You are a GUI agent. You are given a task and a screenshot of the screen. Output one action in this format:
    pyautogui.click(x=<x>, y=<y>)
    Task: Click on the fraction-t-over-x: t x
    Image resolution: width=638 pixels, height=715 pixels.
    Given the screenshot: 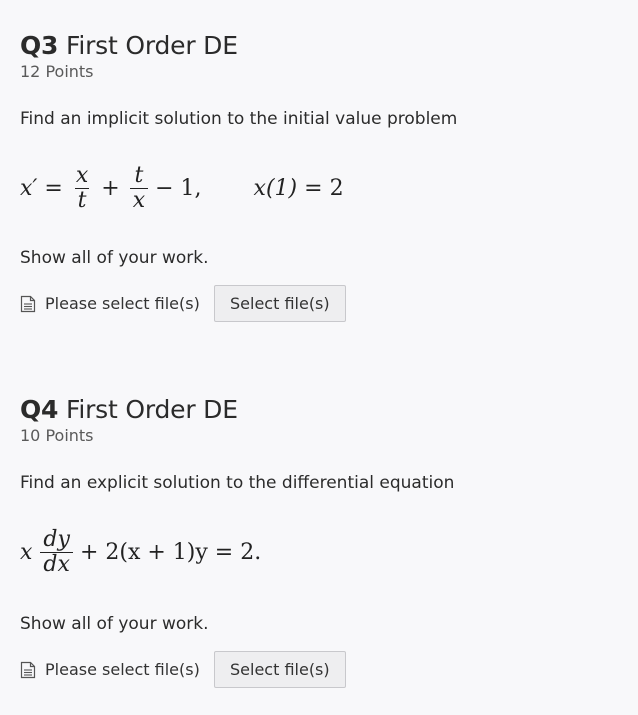 What is the action you would take?
    pyautogui.click(x=139, y=188)
    